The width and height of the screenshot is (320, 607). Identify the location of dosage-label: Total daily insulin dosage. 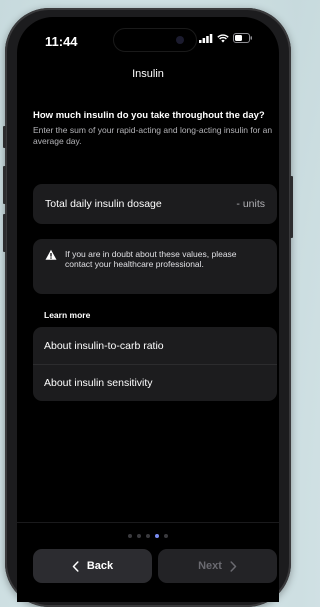
(103, 204).